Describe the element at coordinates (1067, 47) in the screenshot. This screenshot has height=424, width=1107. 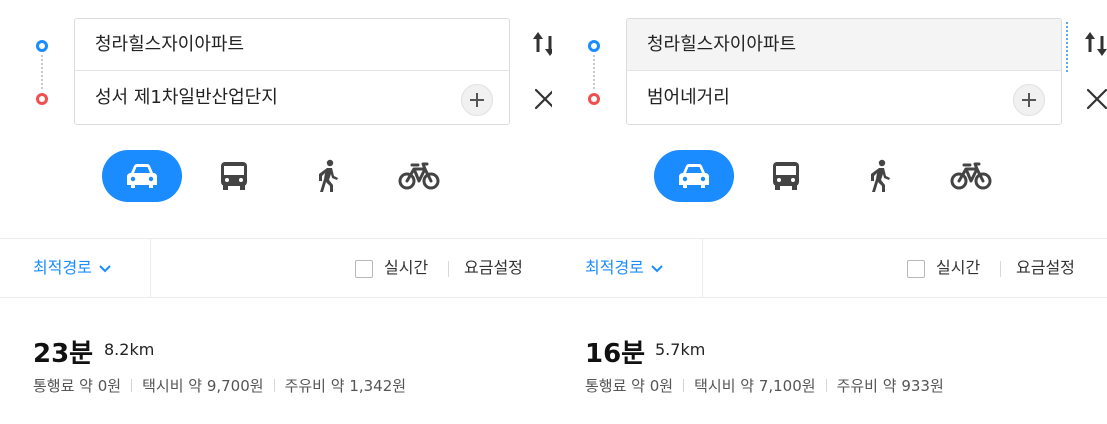
I see `focus-indicator` at that location.